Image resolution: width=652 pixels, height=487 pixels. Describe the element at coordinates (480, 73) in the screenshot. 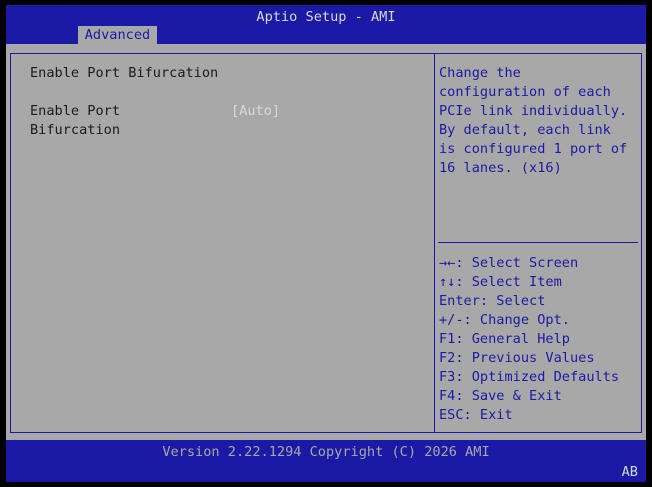

I see `help-line: Change the` at that location.